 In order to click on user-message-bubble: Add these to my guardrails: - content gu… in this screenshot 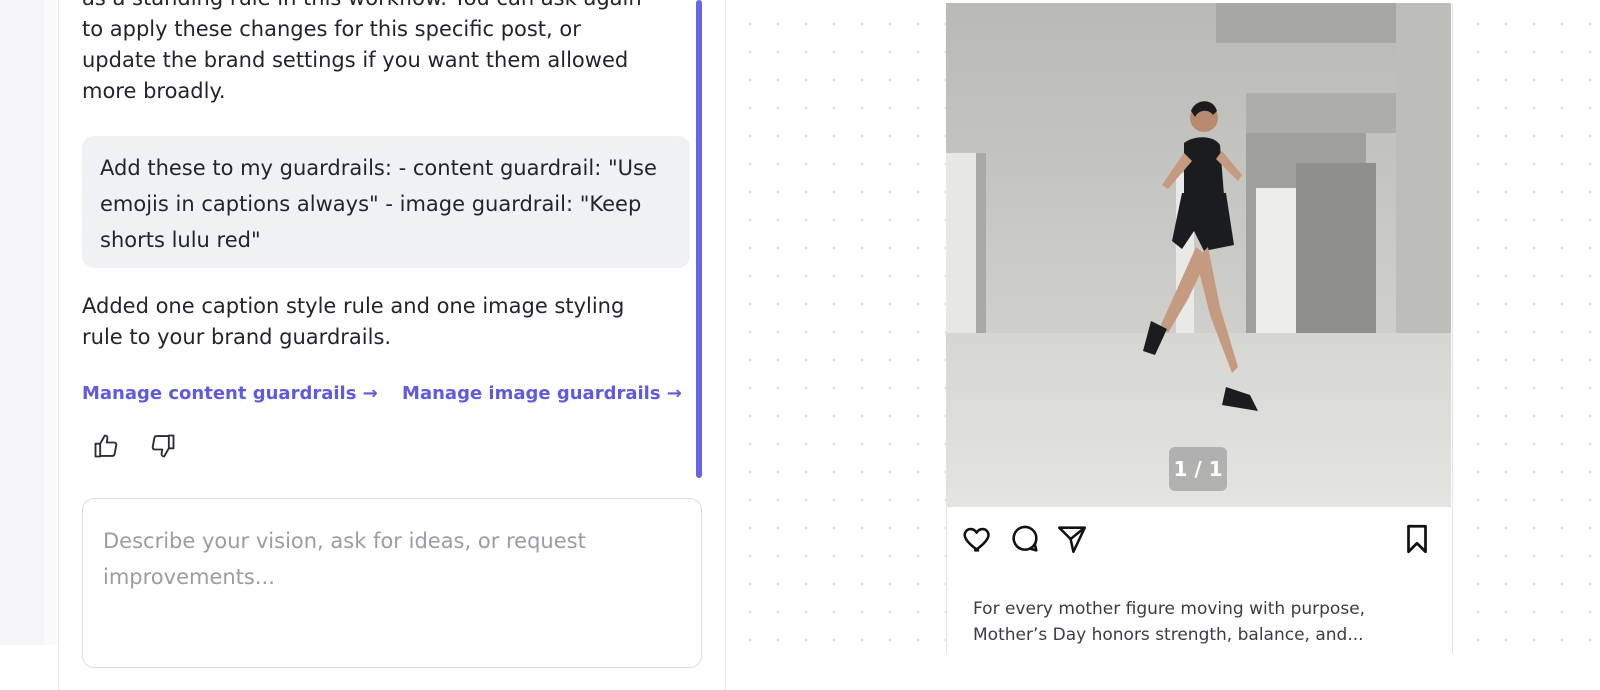, I will do `click(386, 202)`.